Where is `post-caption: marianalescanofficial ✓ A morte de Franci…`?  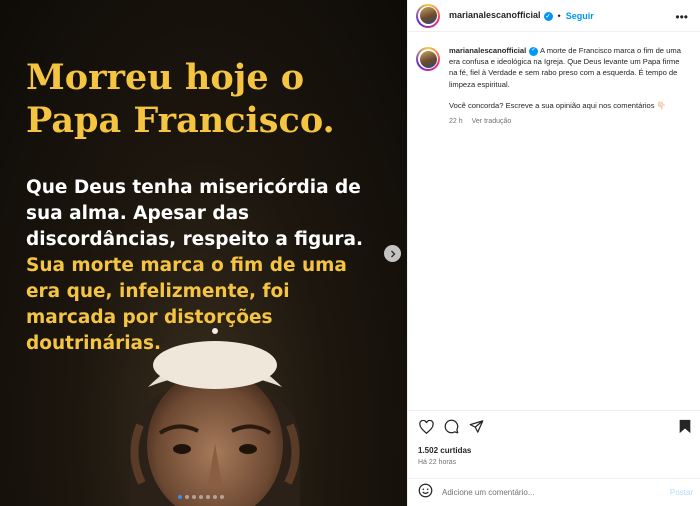 post-caption: marianalescanofficial ✓ A morte de Franci… is located at coordinates (555, 86).